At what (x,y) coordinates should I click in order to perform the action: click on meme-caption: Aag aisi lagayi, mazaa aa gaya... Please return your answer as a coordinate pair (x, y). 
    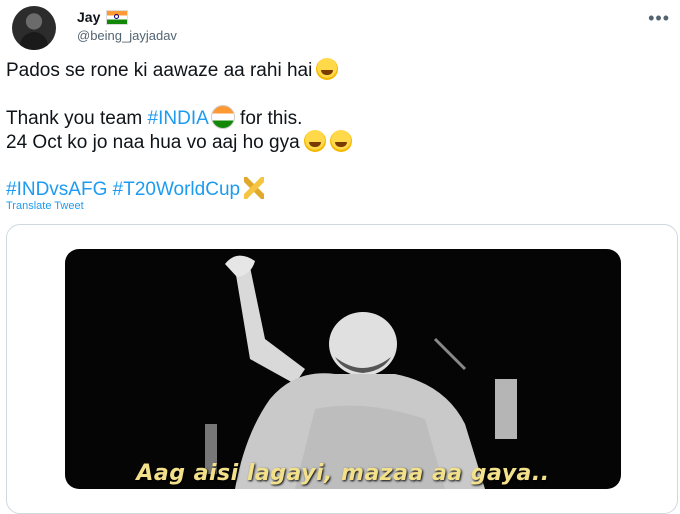
    Looking at the image, I should click on (343, 473).